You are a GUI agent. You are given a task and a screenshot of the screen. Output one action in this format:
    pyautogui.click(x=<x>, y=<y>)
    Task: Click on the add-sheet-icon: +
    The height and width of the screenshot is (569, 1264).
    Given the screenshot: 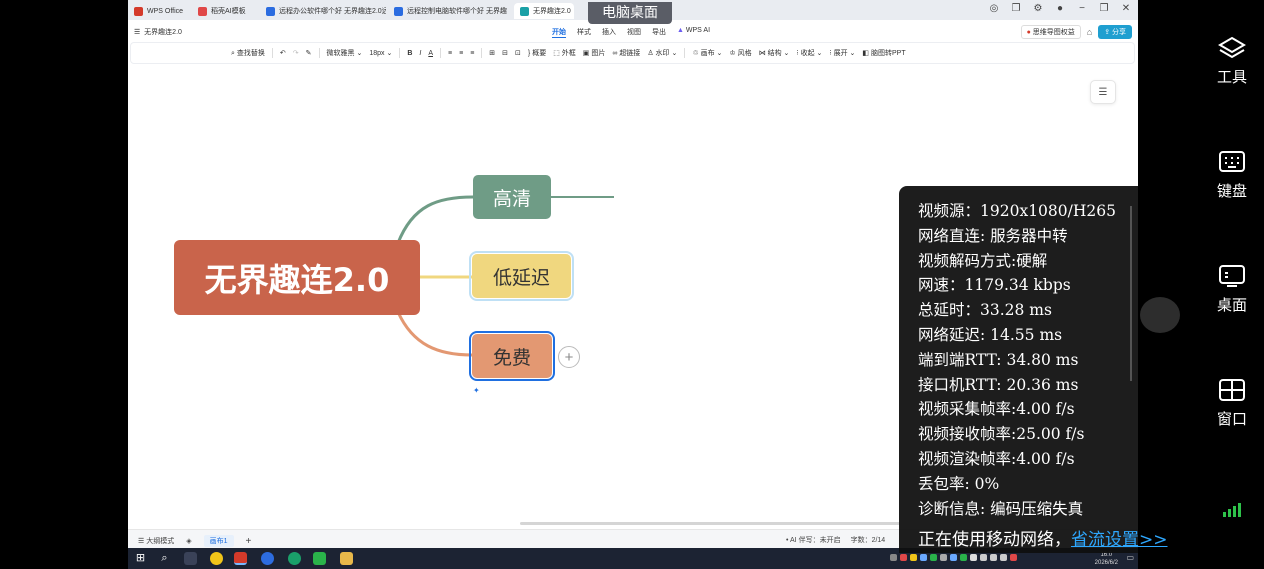 What is the action you would take?
    pyautogui.click(x=249, y=541)
    